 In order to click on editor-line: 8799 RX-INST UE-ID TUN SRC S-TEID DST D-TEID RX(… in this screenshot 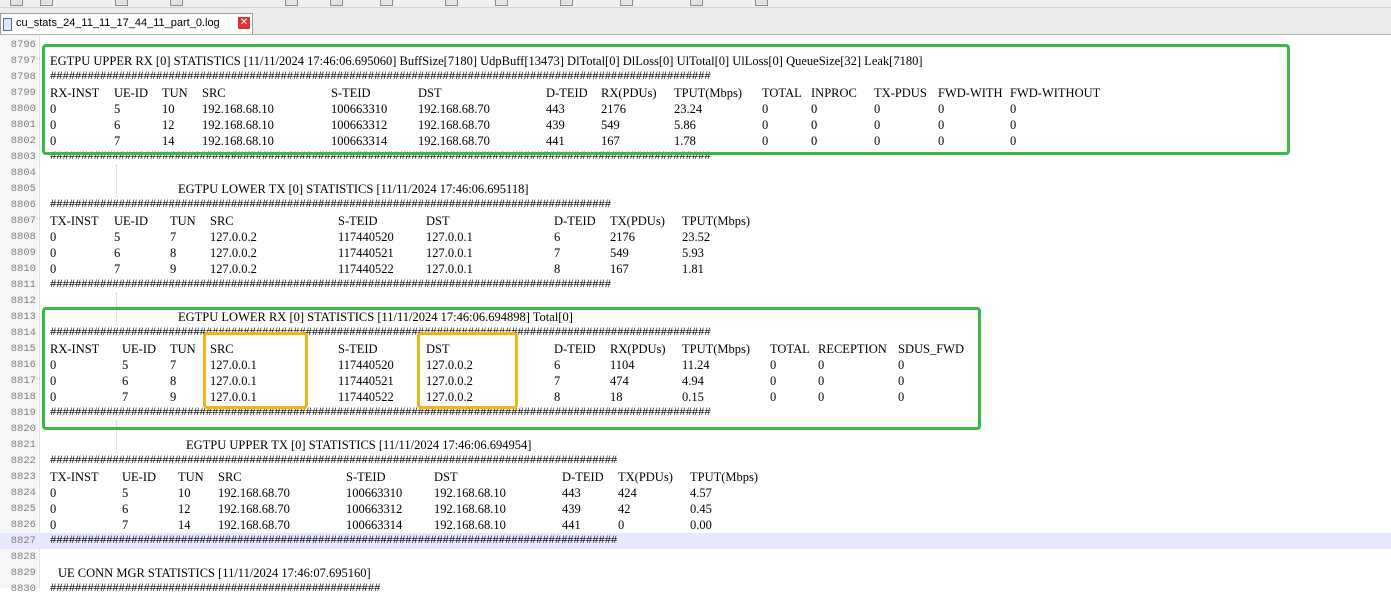, I will do `click(695, 93)`.